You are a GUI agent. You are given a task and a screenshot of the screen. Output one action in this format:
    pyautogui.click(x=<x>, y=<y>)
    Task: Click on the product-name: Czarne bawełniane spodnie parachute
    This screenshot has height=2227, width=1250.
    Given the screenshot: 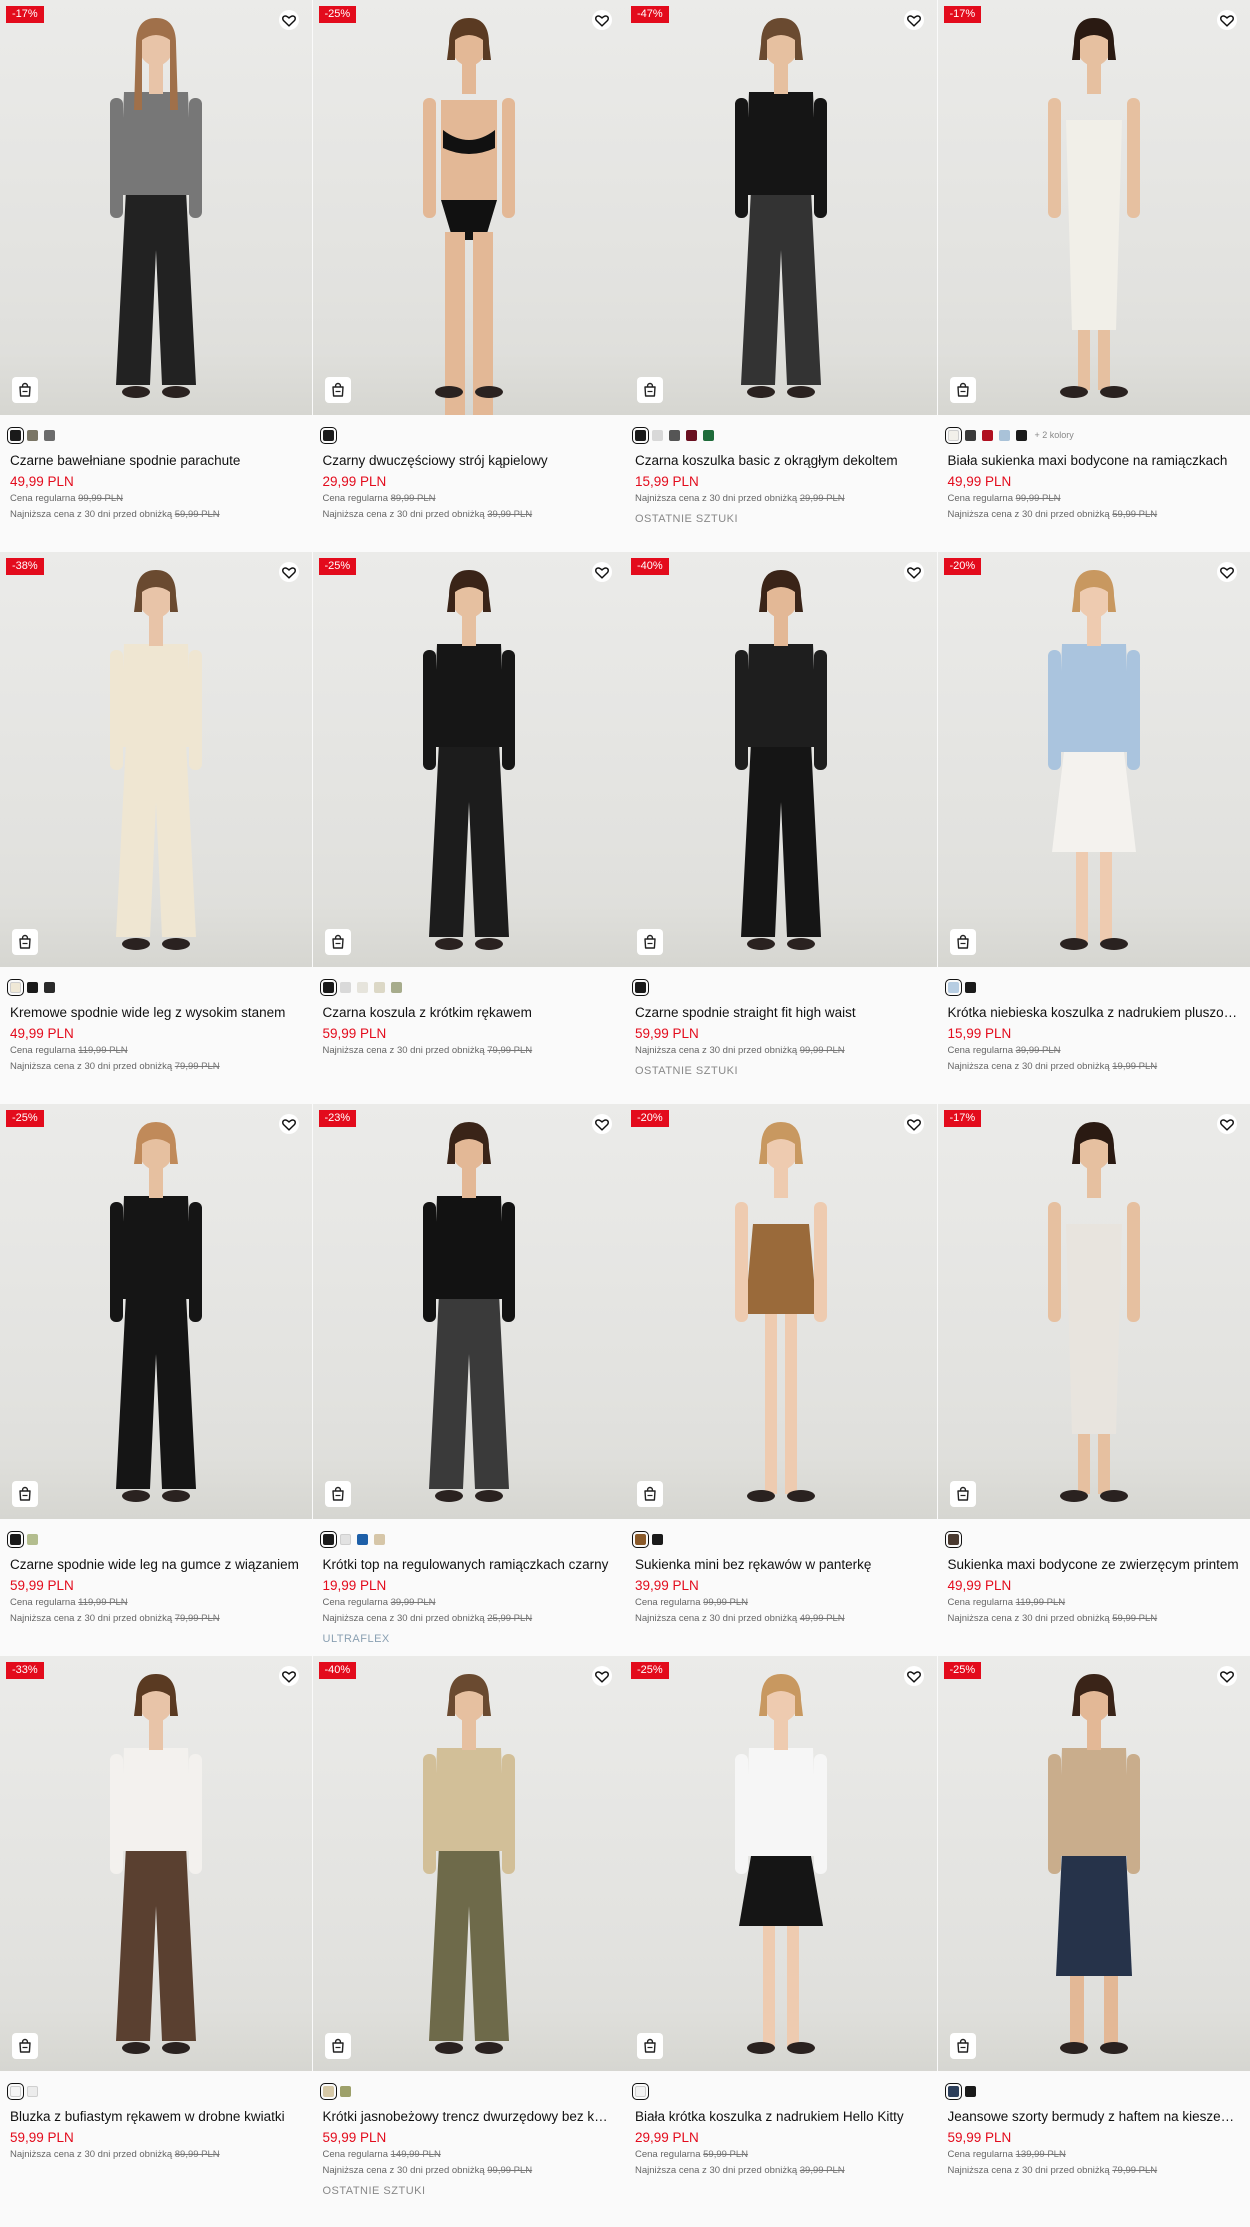 What is the action you would take?
    pyautogui.click(x=156, y=460)
    